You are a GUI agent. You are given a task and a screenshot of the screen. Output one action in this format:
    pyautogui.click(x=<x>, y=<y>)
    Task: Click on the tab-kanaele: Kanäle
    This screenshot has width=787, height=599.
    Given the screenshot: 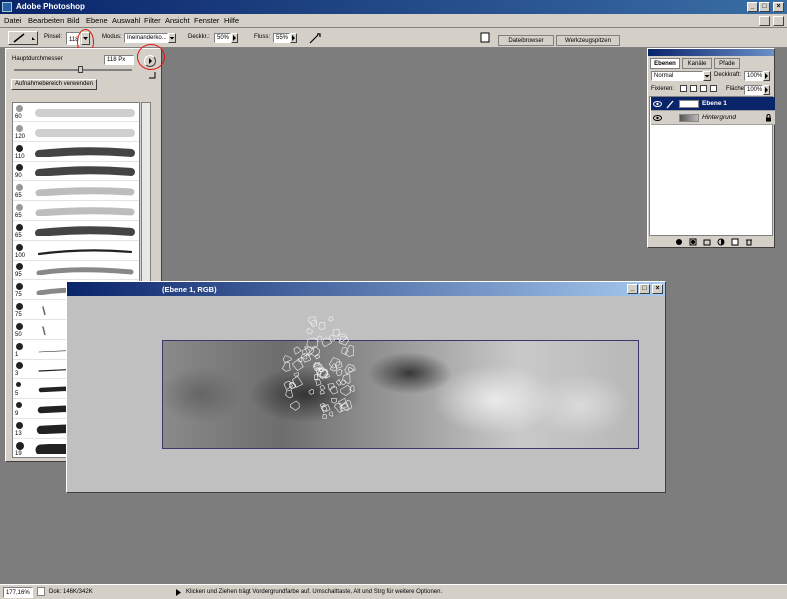 What is the action you would take?
    pyautogui.click(x=697, y=63)
    